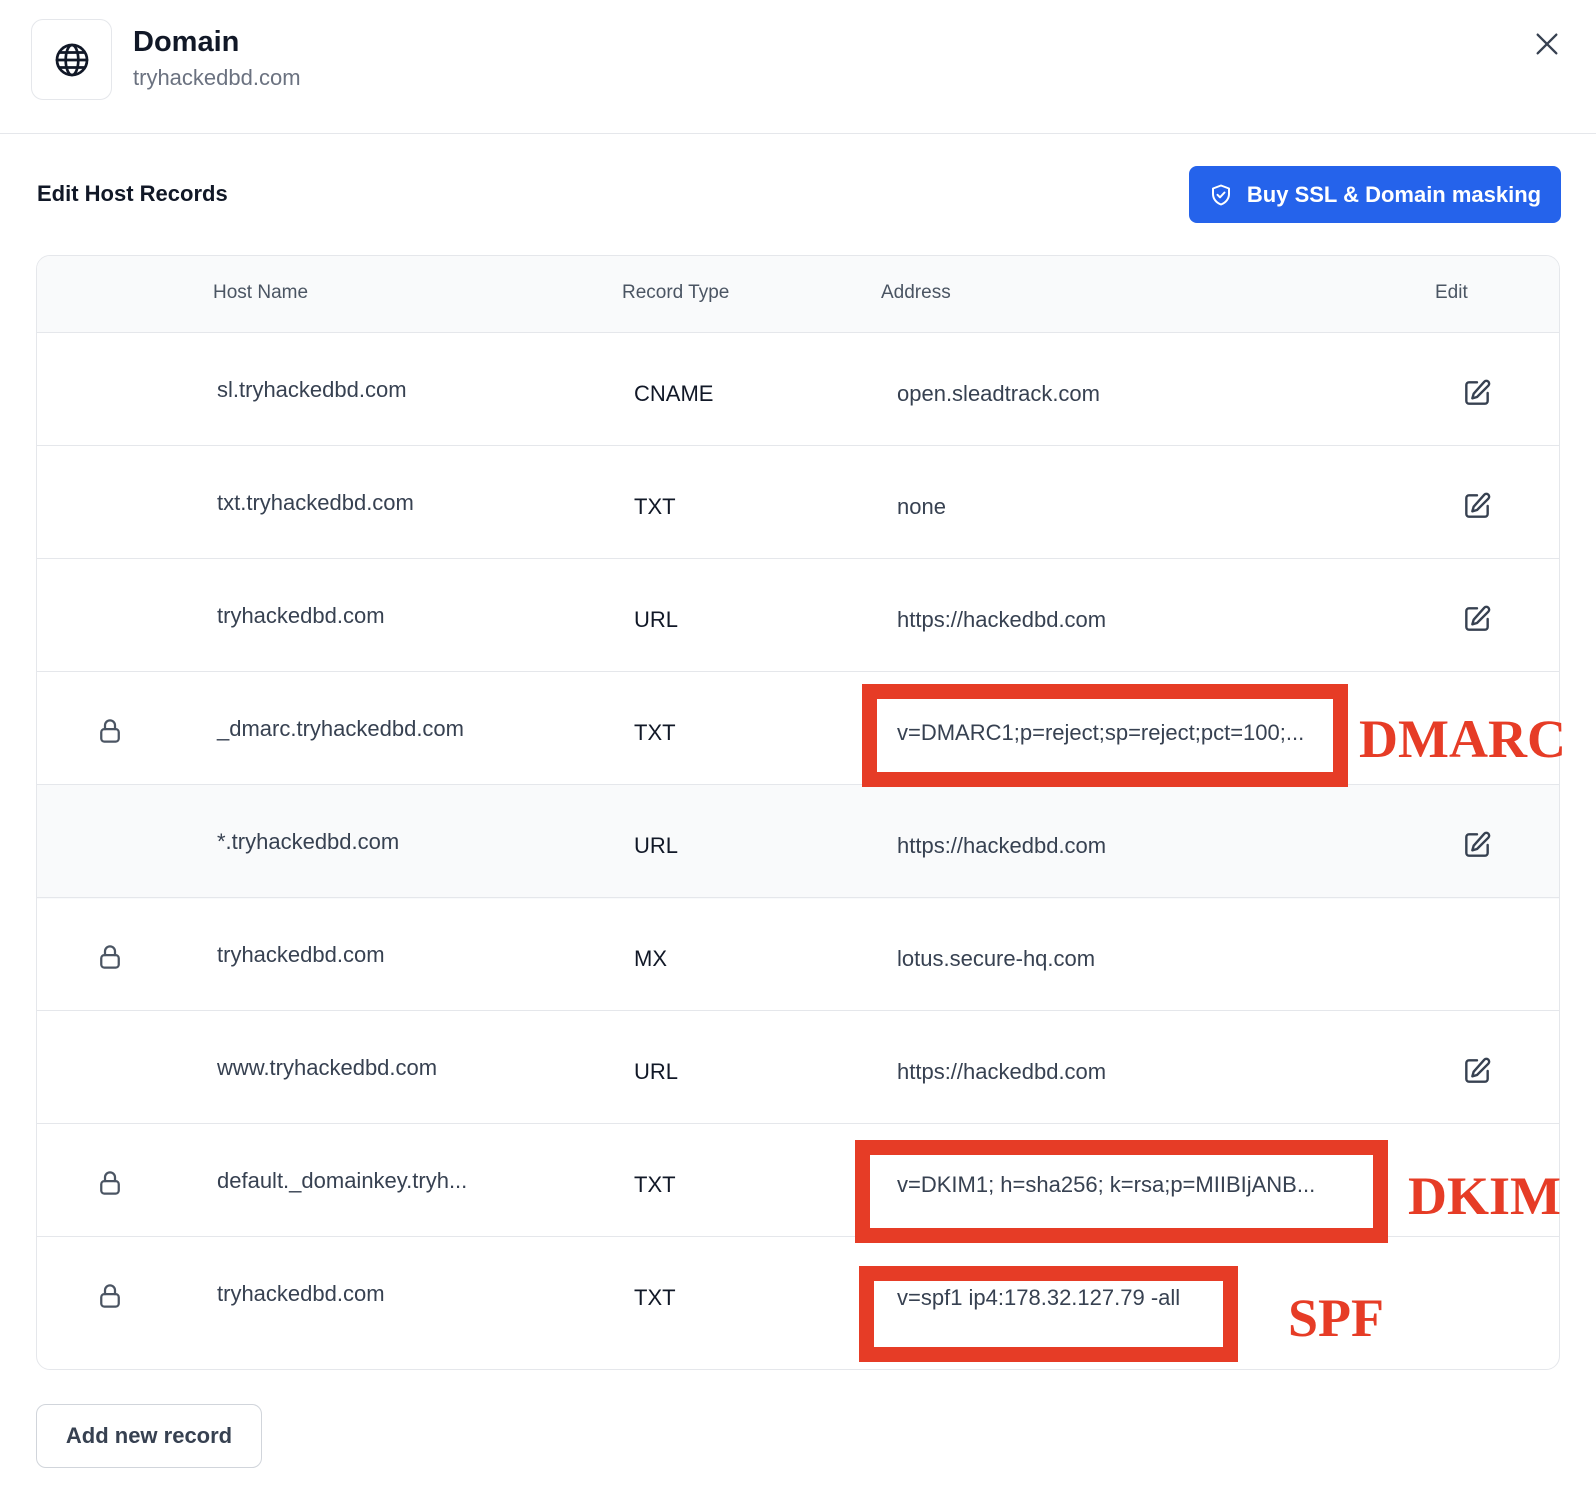 This screenshot has height=1494, width=1596. What do you see at coordinates (1220, 194) in the screenshot?
I see `shield-check-icon` at bounding box center [1220, 194].